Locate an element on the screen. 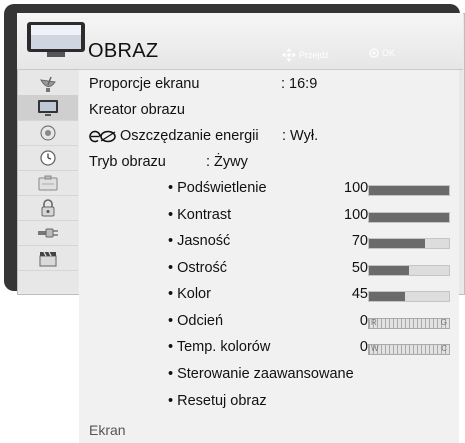 Image resolution: width=465 pixels, height=443 pixels. navigate-hint: Przejdź is located at coordinates (305, 55).